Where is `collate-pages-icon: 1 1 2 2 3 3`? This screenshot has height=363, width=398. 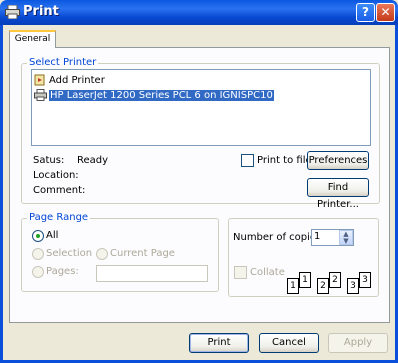
collate-pages-icon: 1 1 2 2 3 3 is located at coordinates (331, 283).